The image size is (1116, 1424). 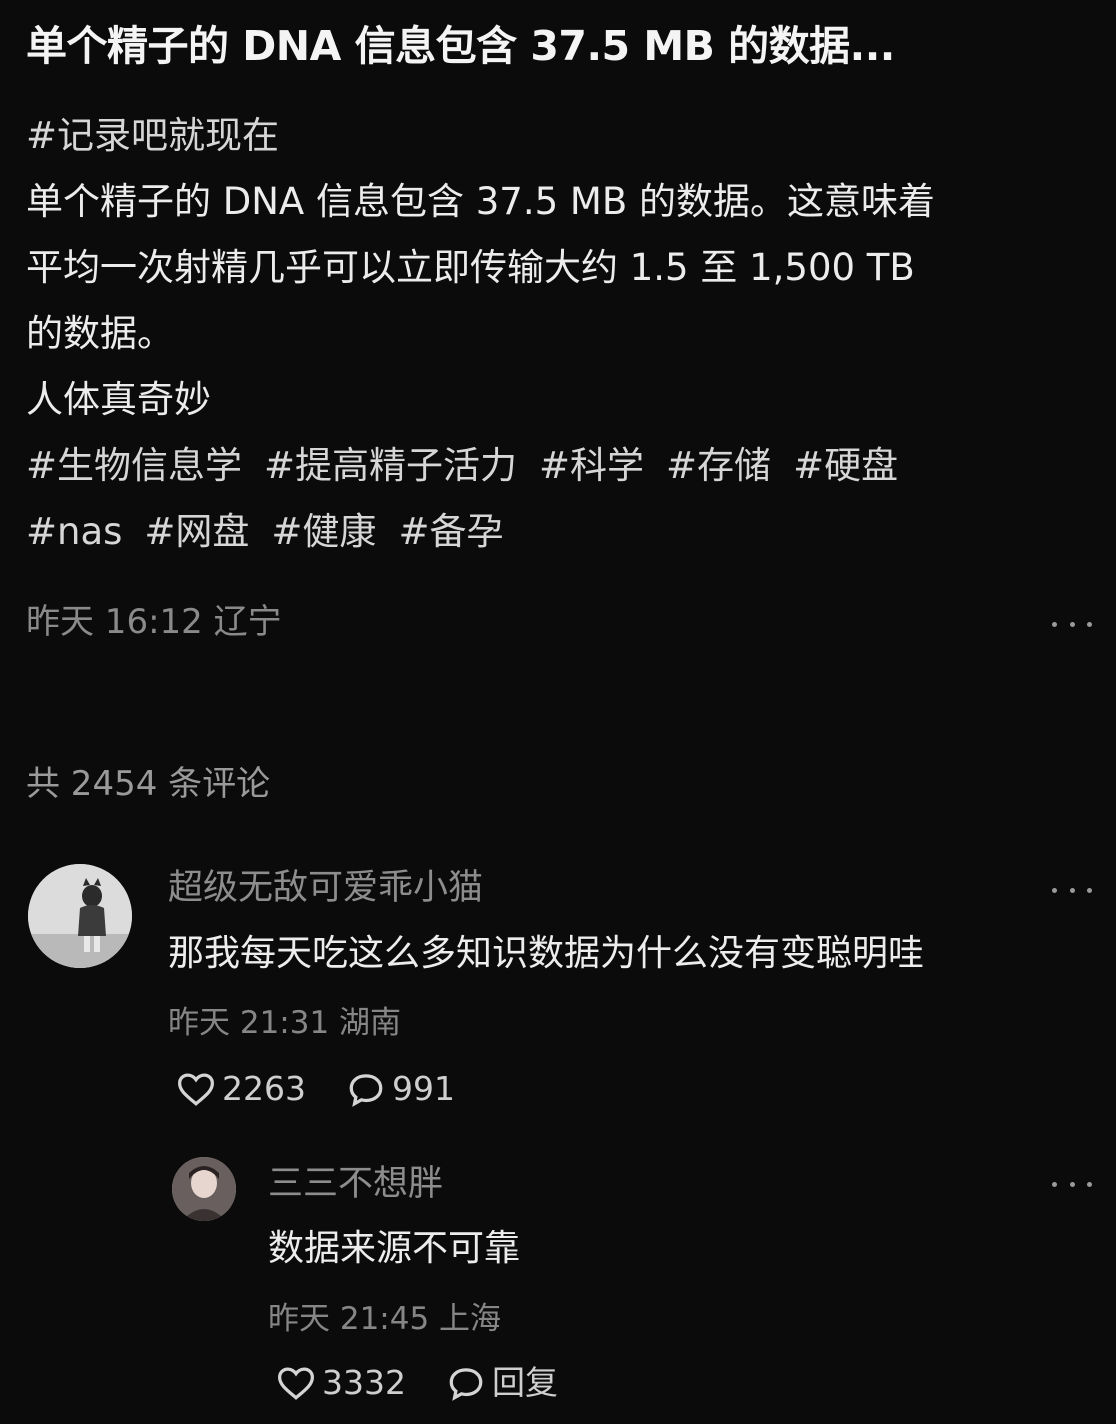 I want to click on topic-tag: #记录吧就现在, so click(x=561, y=136).